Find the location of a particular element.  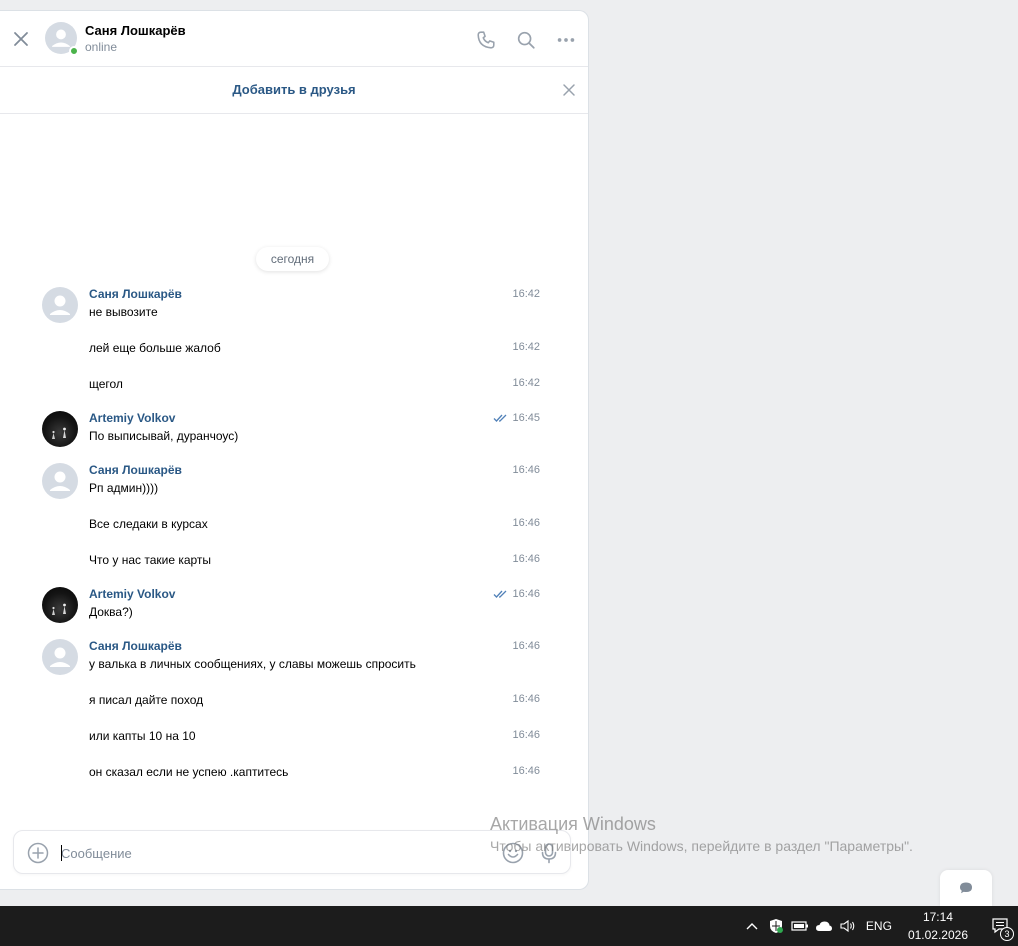

header-actions is located at coordinates (526, 40).